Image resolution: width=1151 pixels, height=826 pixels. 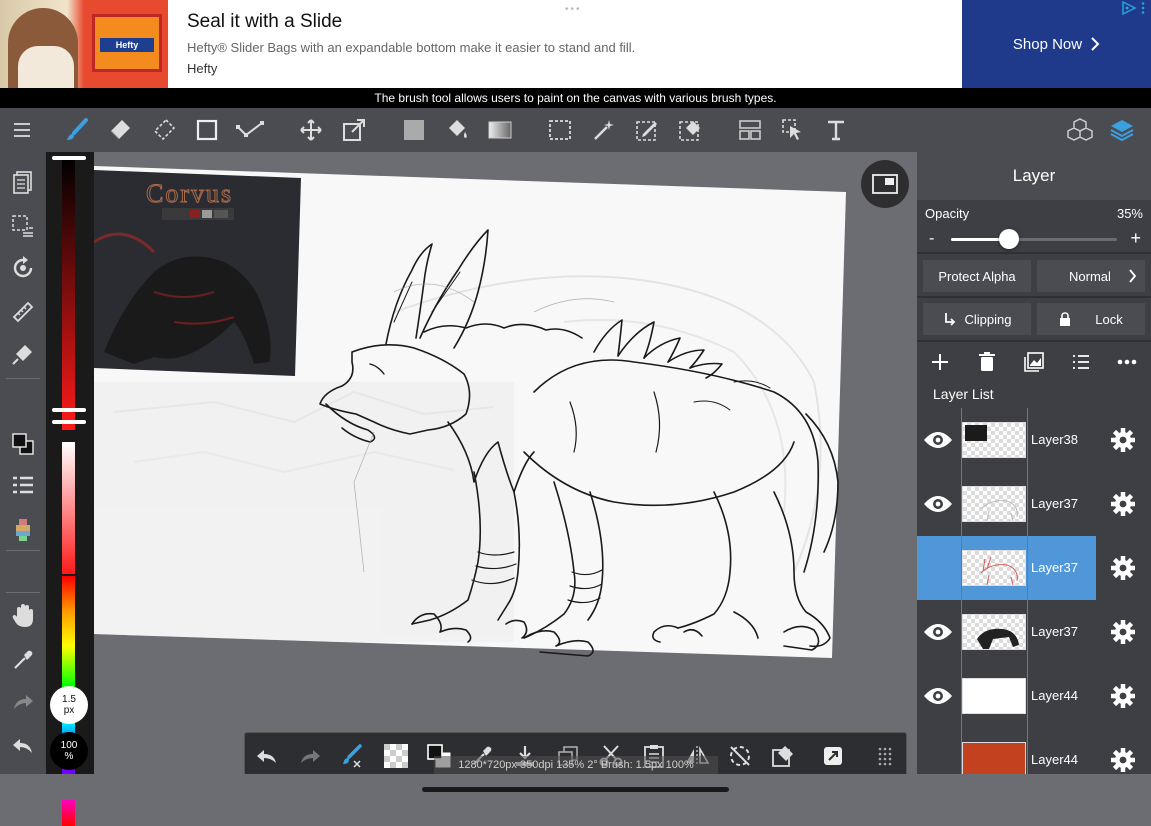 I want to click on operation-tool-button, so click(x=793, y=130).